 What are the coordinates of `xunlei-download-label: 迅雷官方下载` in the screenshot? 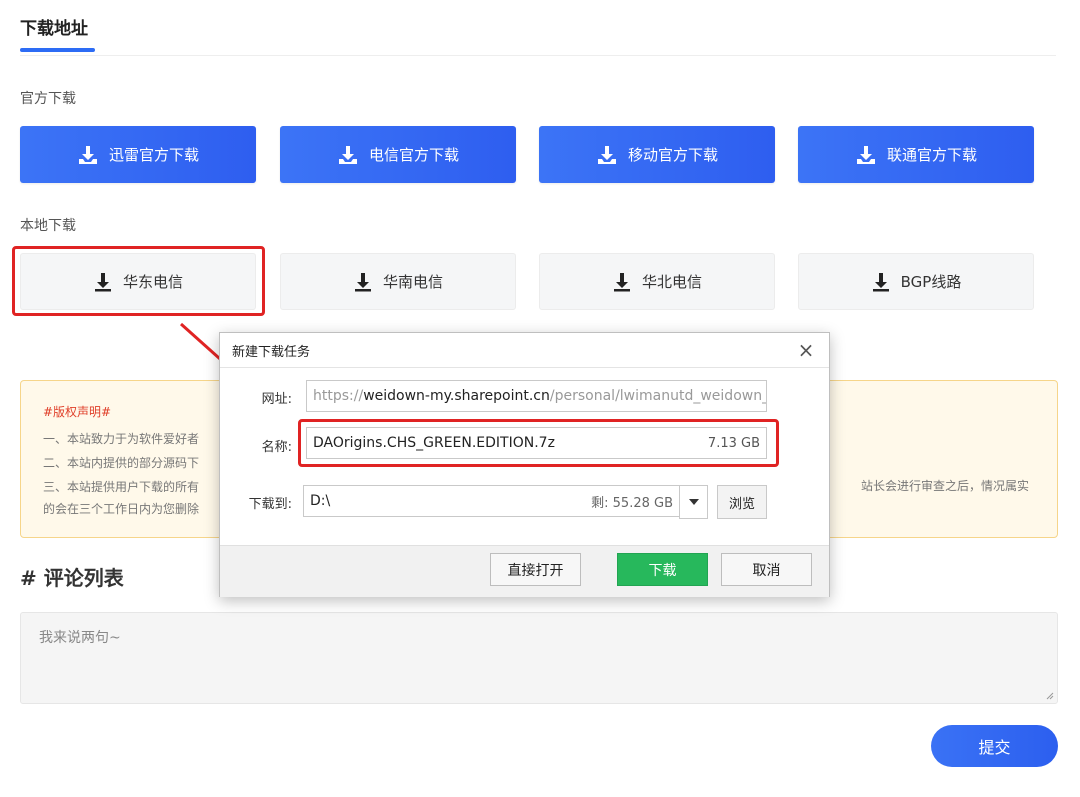 It's located at (153, 155).